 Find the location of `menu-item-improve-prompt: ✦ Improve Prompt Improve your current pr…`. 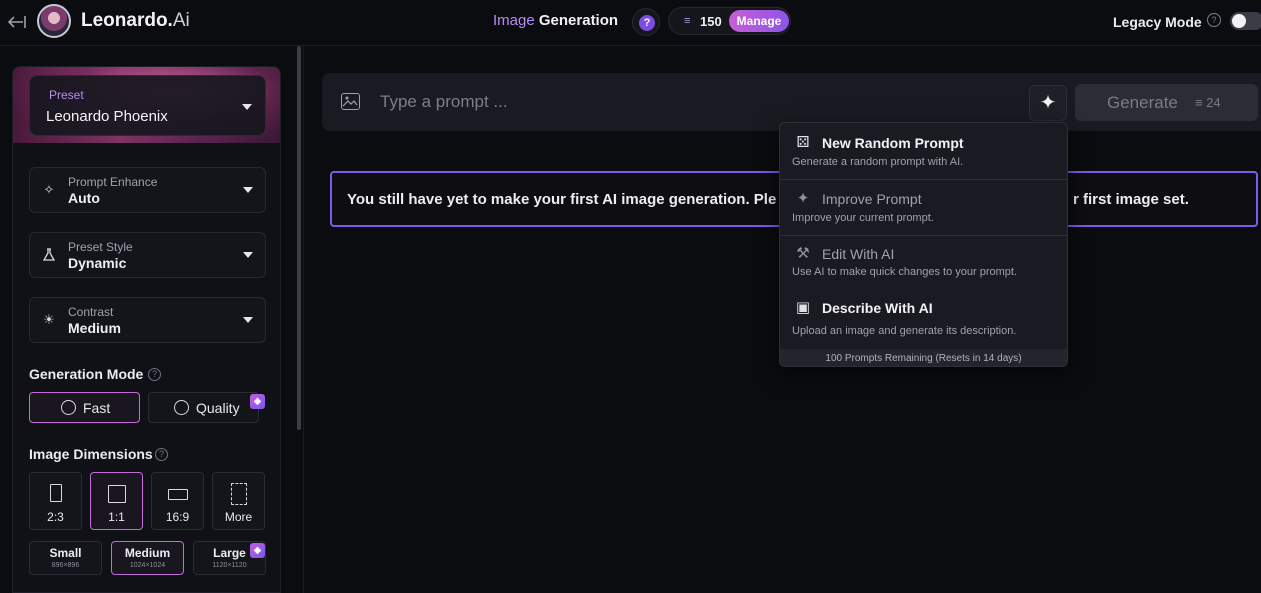

menu-item-improve-prompt: ✦ Improve Prompt Improve your current pr… is located at coordinates (923, 207).